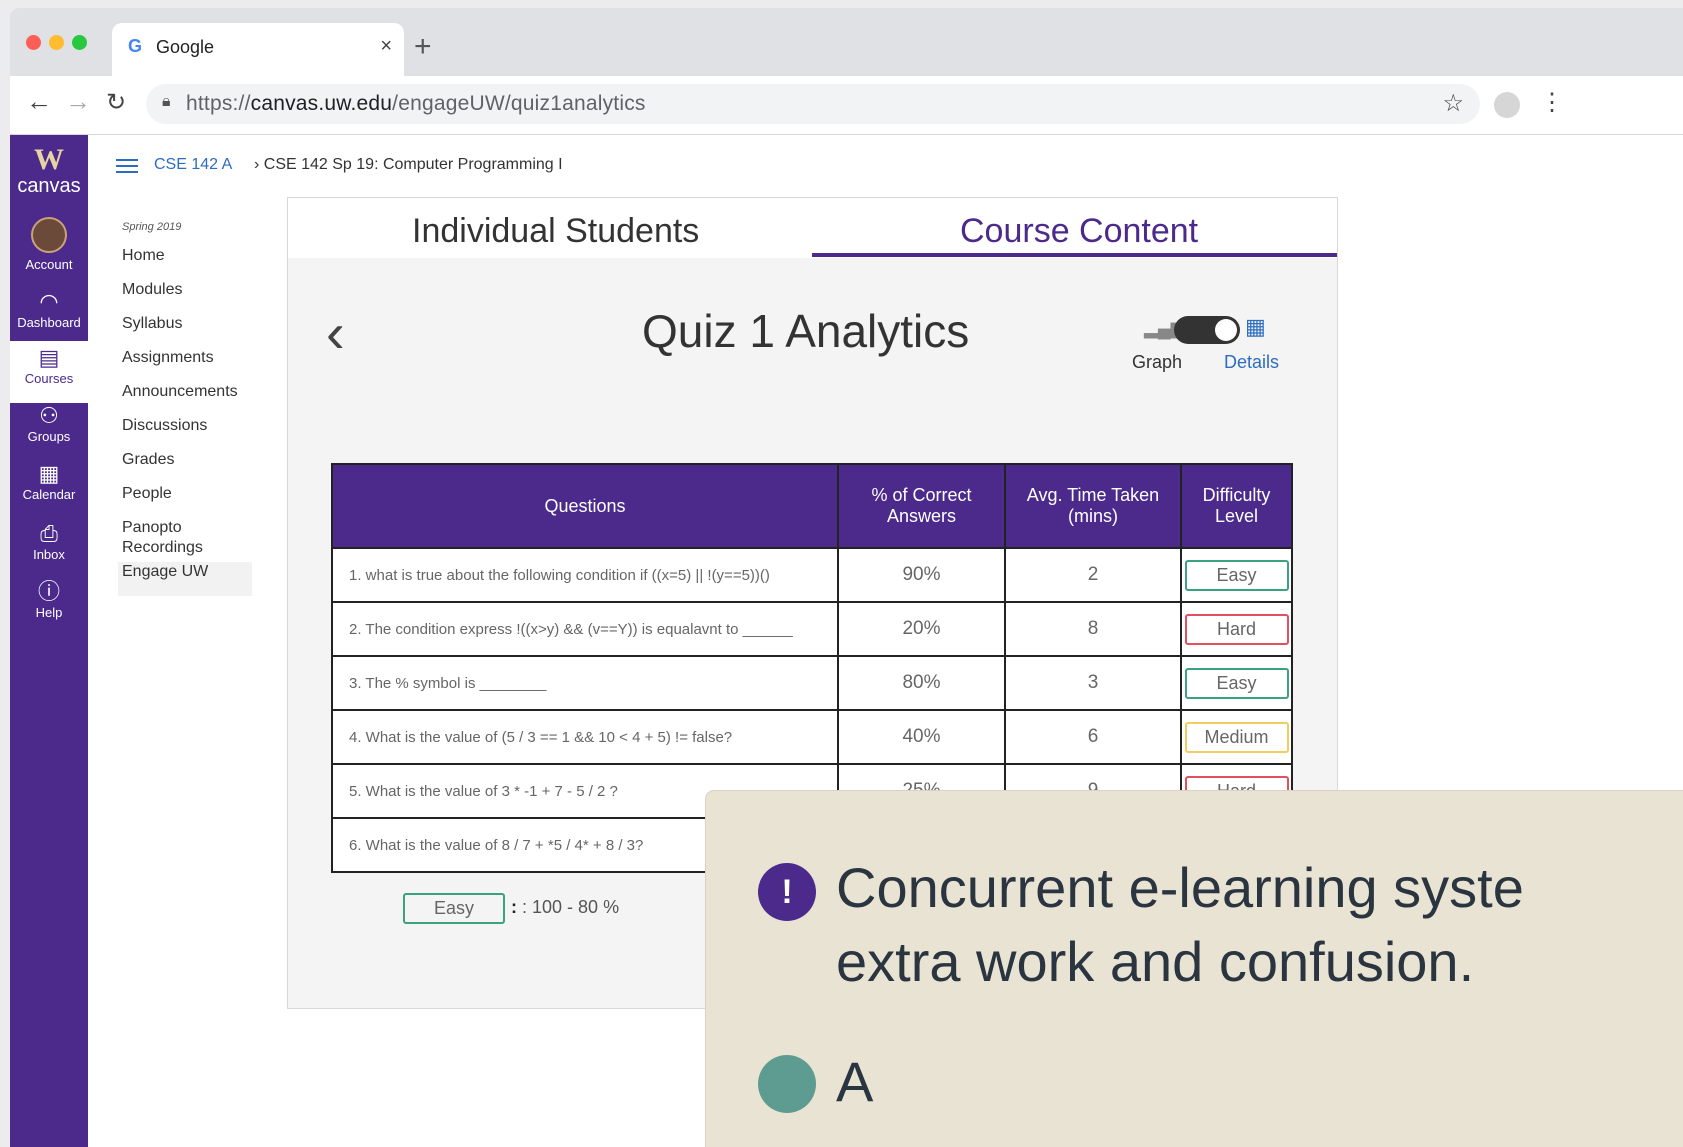 This screenshot has width=1683, height=1147. Describe the element at coordinates (787, 892) in the screenshot. I see `exclamation-icon: !` at that location.